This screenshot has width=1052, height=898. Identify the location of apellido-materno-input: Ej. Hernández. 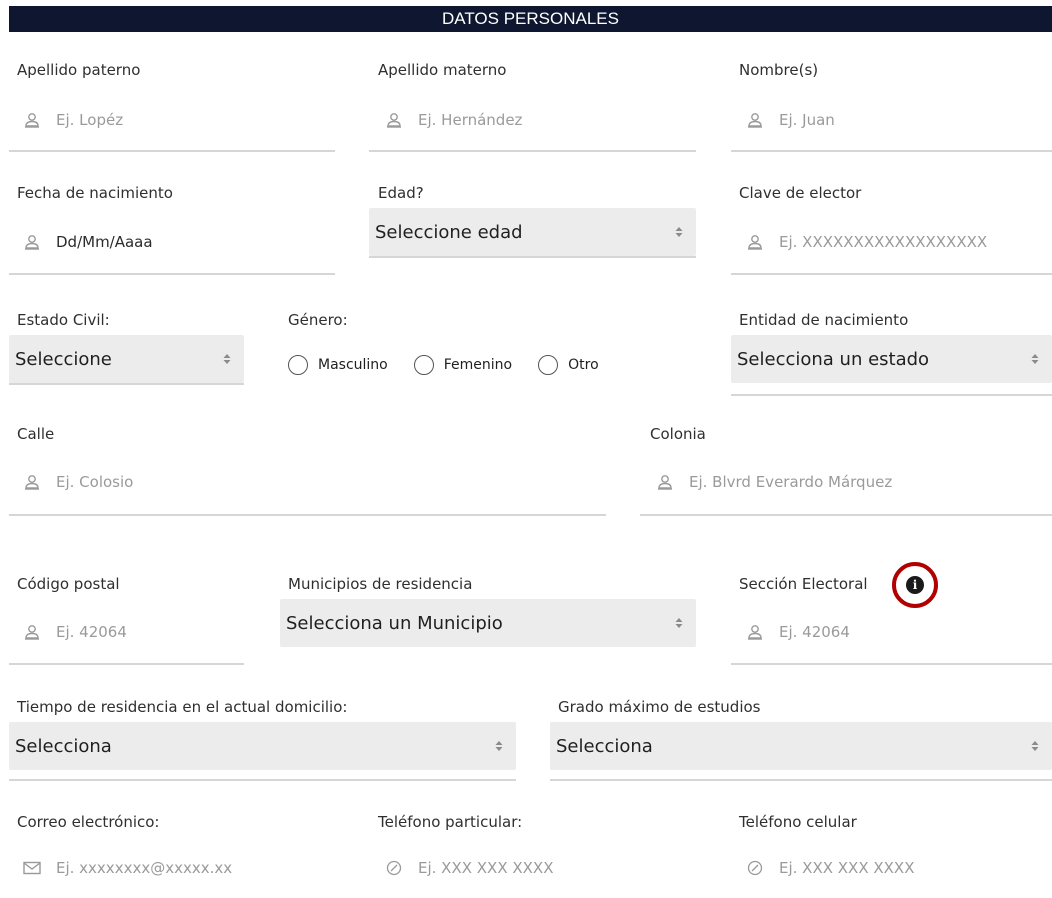
(453, 120).